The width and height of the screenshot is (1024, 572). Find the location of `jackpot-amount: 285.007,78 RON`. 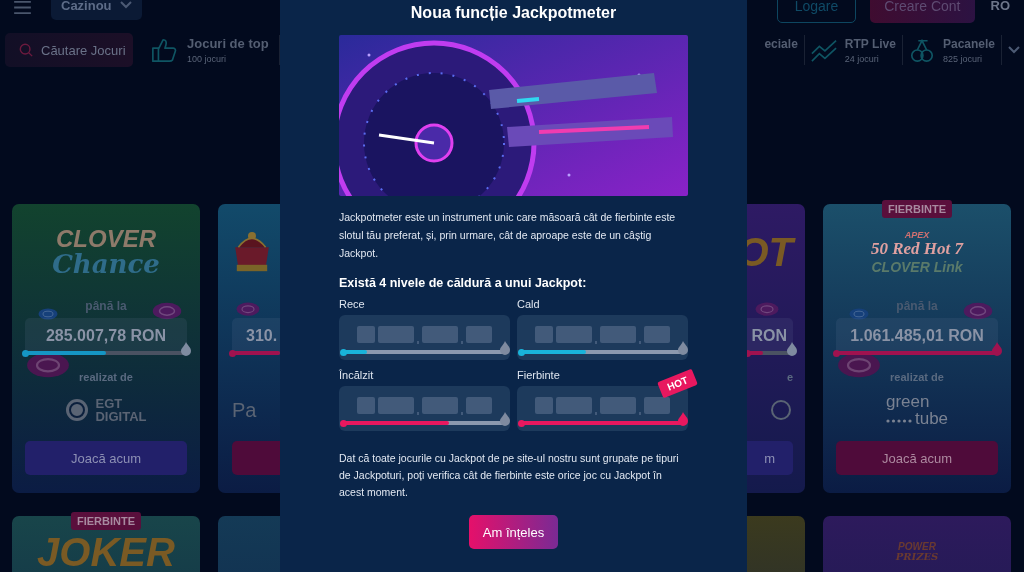

jackpot-amount: 285.007,78 RON is located at coordinates (106, 335).